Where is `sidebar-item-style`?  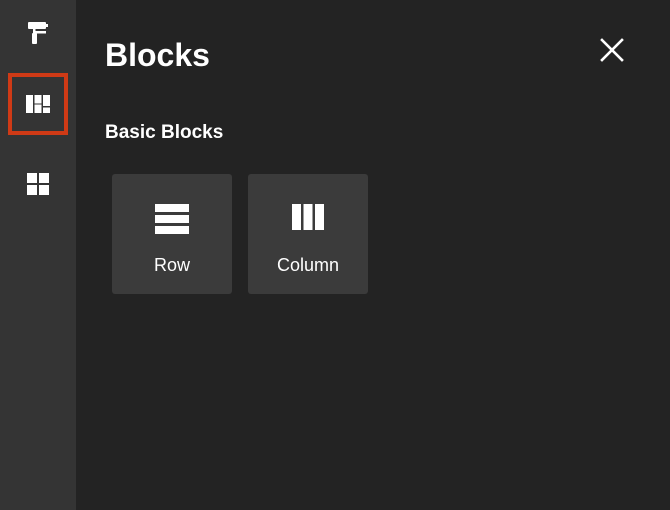 sidebar-item-style is located at coordinates (38, 33).